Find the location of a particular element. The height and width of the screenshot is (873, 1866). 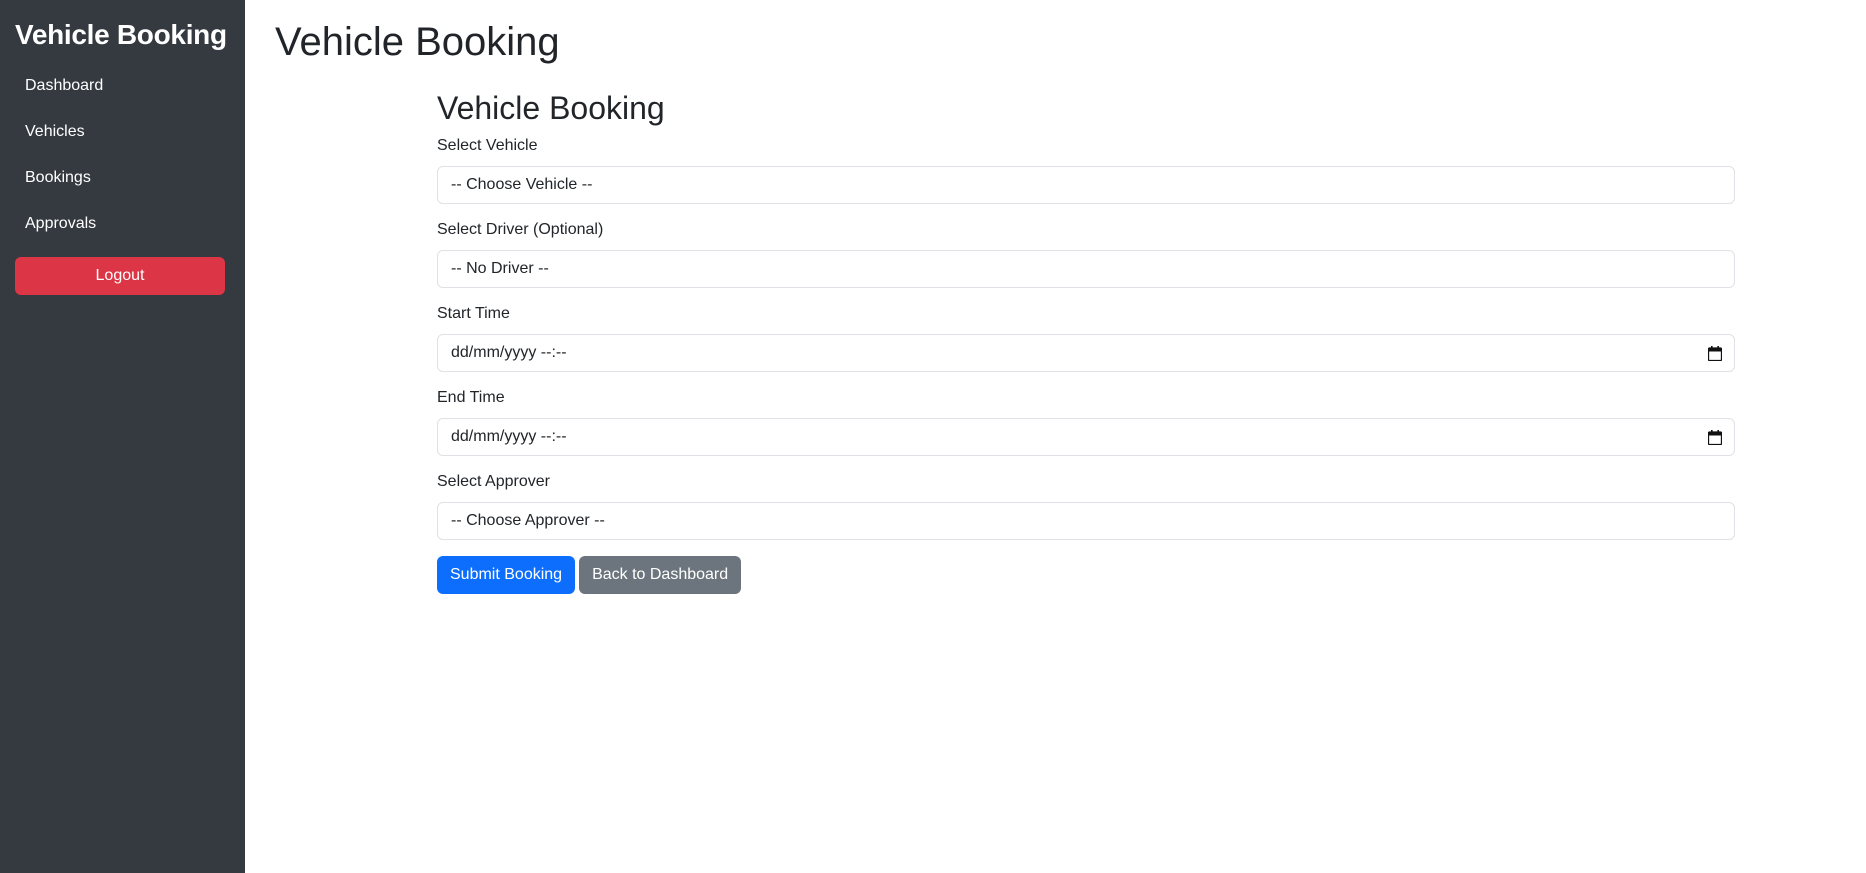

approver-select-value: -- Choose Approver -- is located at coordinates (528, 520).